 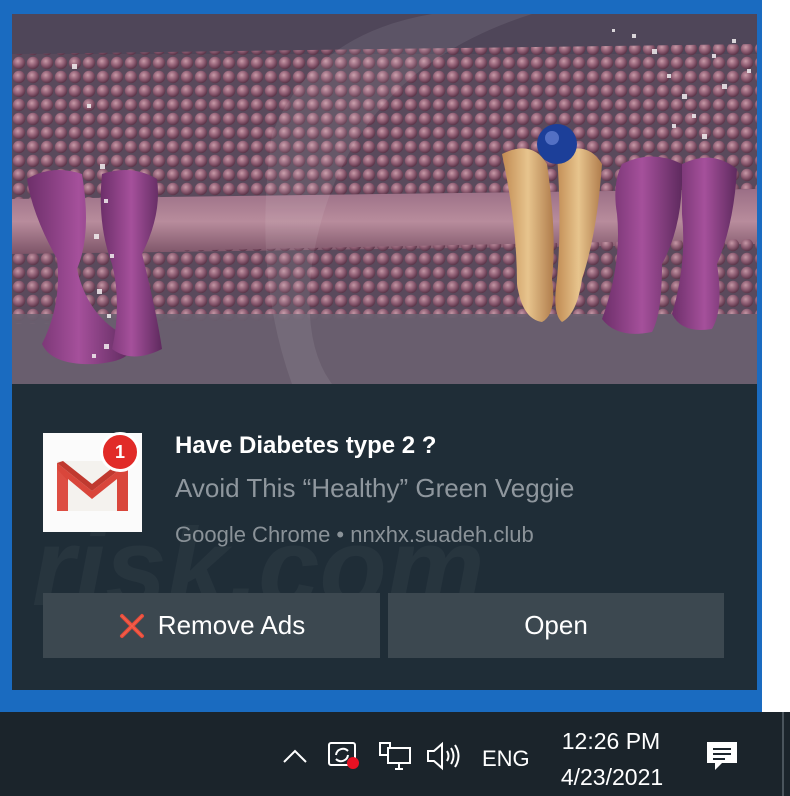 What do you see at coordinates (396, 758) in the screenshot?
I see `pc-network-icon` at bounding box center [396, 758].